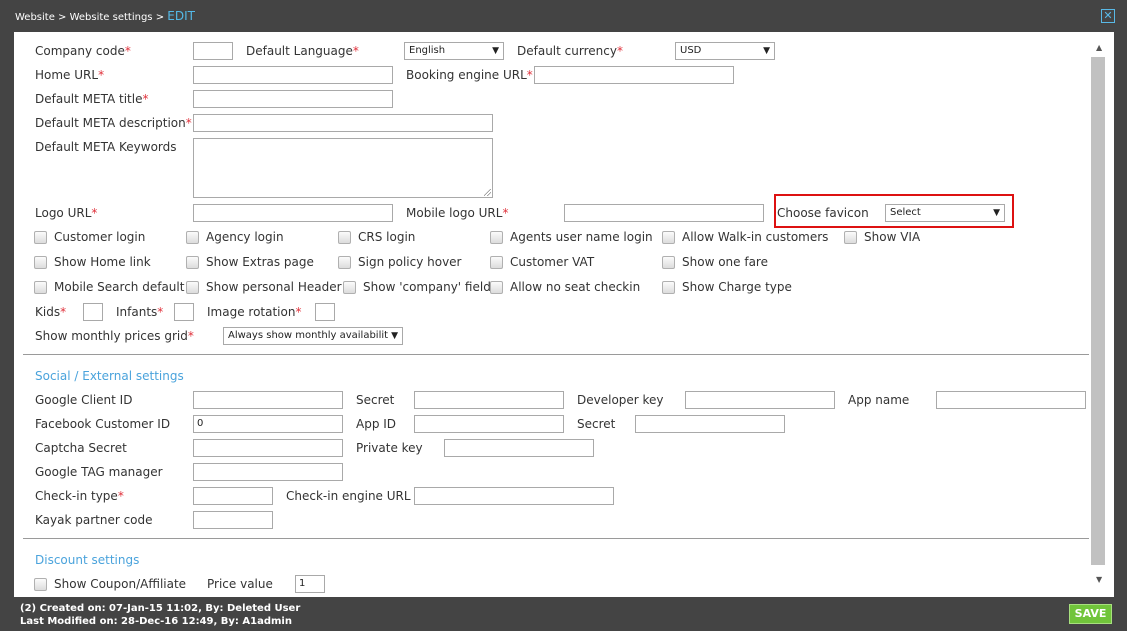 This screenshot has height=631, width=1127. Describe the element at coordinates (634, 75) in the screenshot. I see `booking-engine-url-input` at that location.